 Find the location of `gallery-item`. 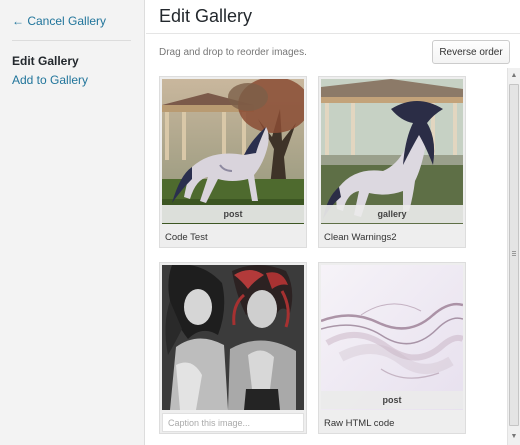

gallery-item is located at coordinates (233, 348).